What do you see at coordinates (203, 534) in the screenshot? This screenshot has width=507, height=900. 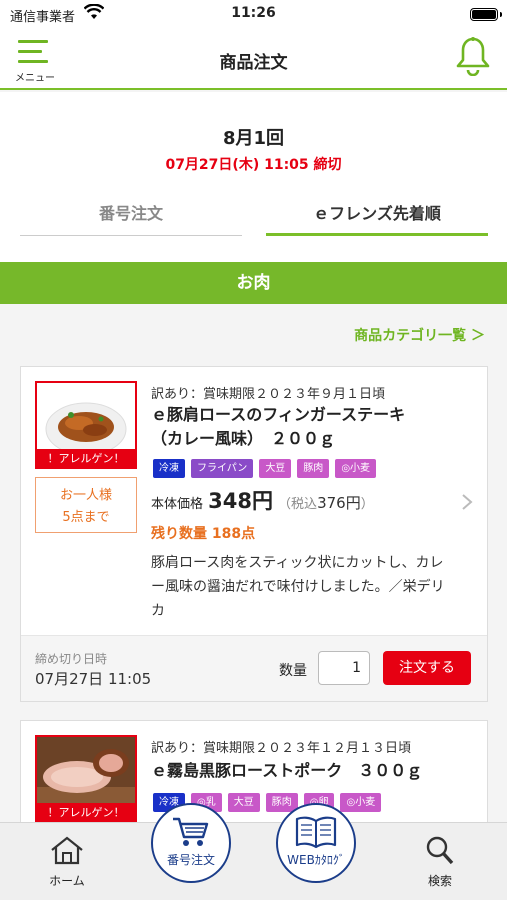 I see `remaining-quantity: 残り数量 188点` at bounding box center [203, 534].